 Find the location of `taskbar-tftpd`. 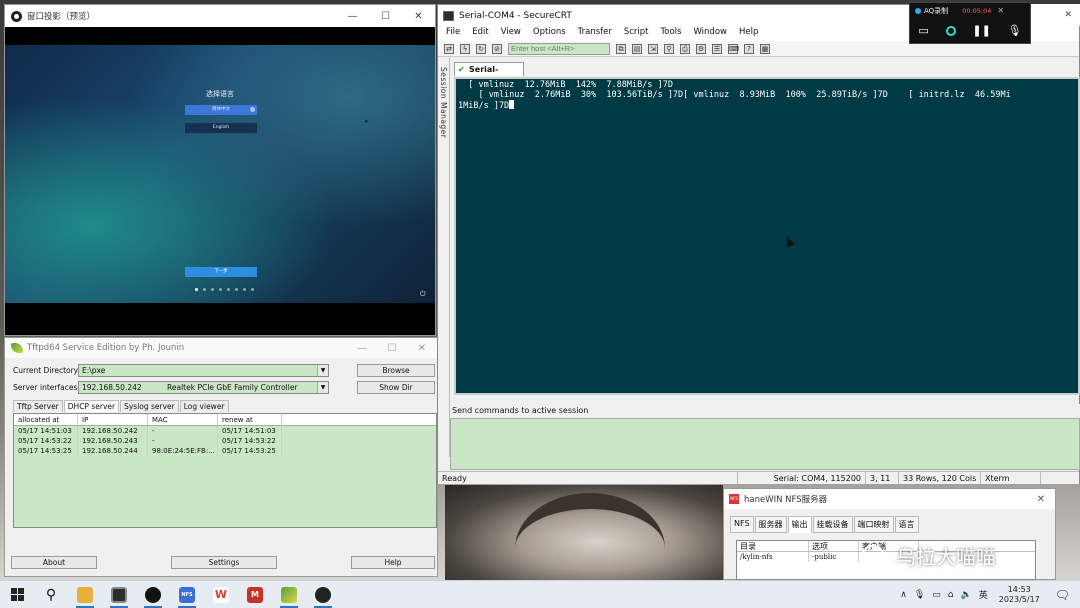

taskbar-tftpd is located at coordinates (289, 594).